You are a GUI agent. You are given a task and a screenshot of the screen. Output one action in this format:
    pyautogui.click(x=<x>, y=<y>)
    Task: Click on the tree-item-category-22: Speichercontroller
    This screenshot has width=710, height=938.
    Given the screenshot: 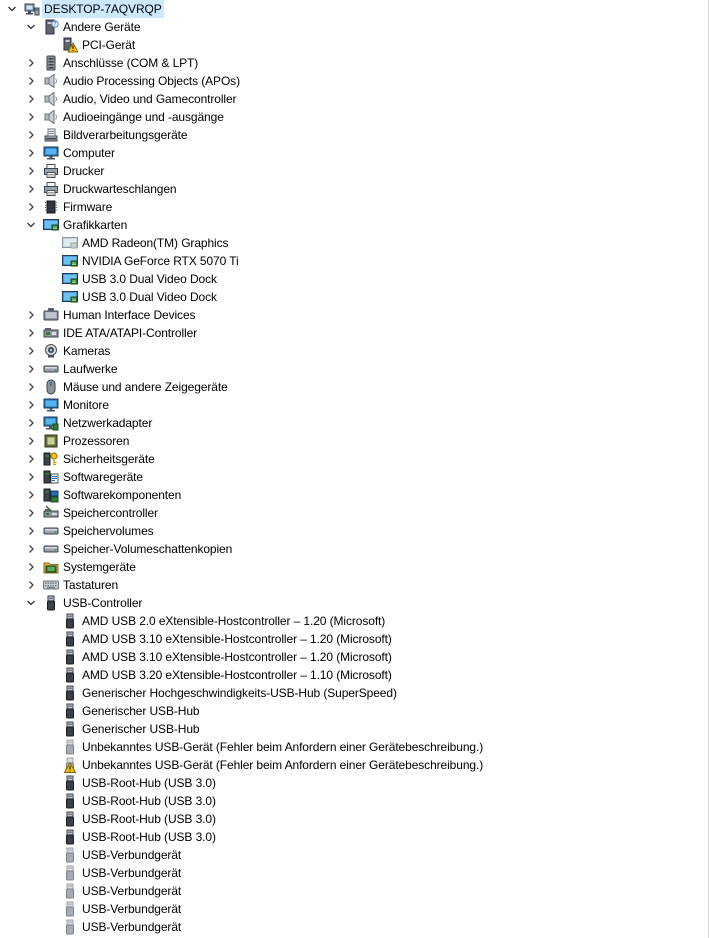 What is the action you would take?
    pyautogui.click(x=354, y=513)
    